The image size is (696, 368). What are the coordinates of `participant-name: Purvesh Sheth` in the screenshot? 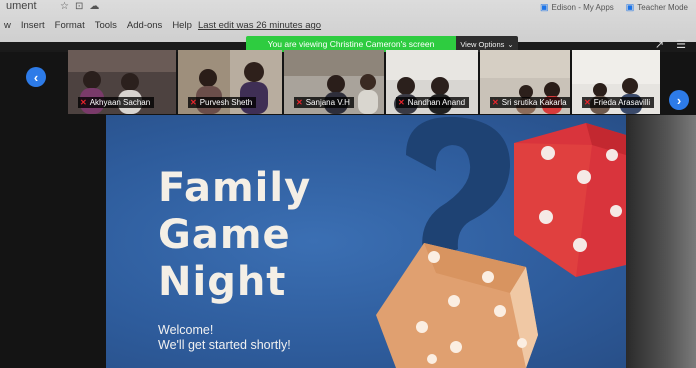 It's located at (226, 102).